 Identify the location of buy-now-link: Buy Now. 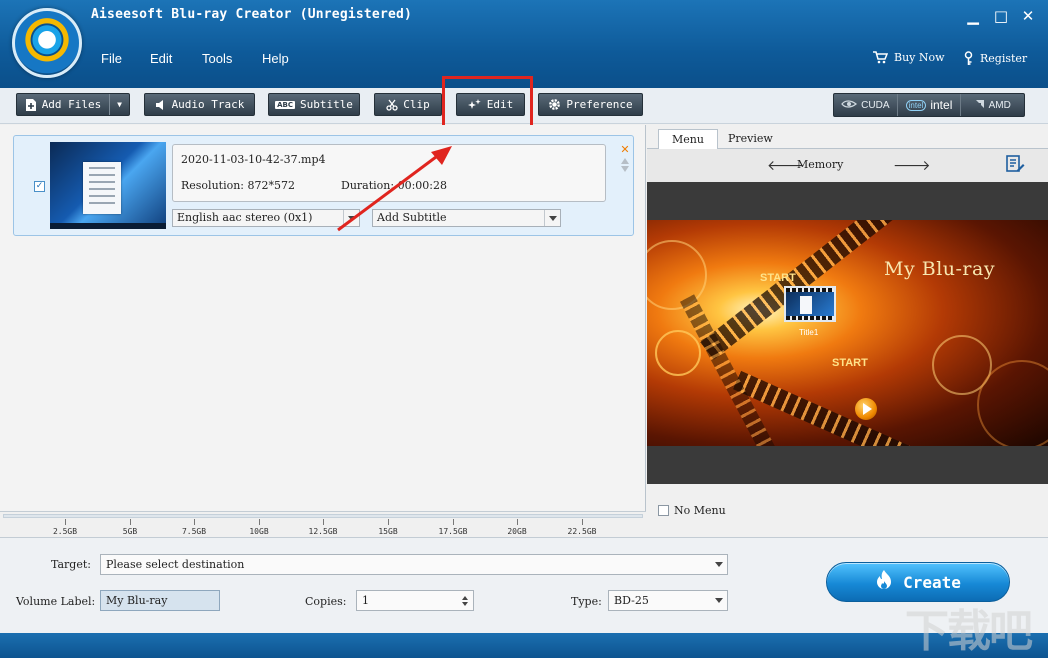
(908, 57).